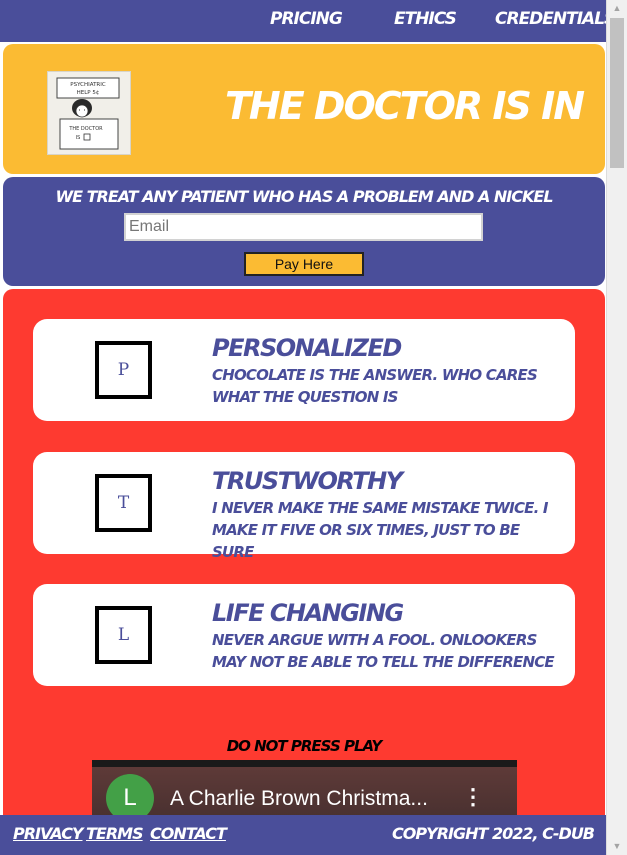  I want to click on feature-title: LIFE CHANGING, so click(308, 613).